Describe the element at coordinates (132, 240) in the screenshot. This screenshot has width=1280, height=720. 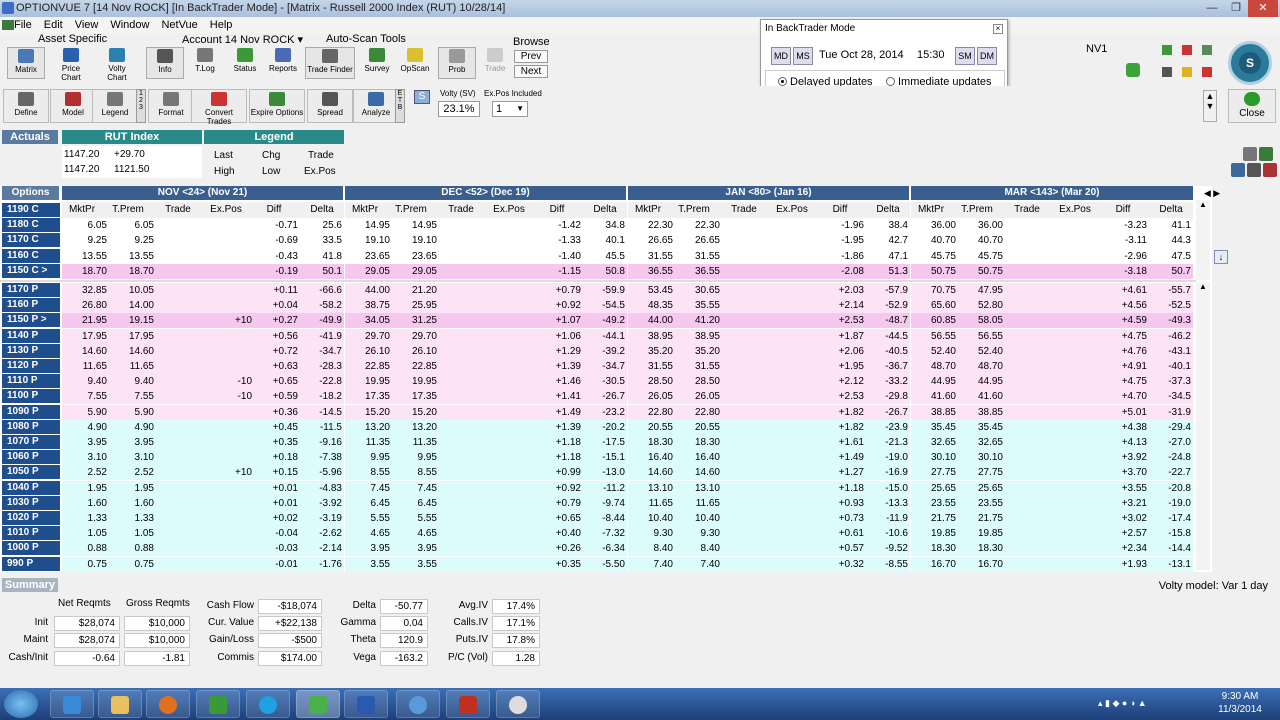
I see `cell-tprem: 9.25` at that location.